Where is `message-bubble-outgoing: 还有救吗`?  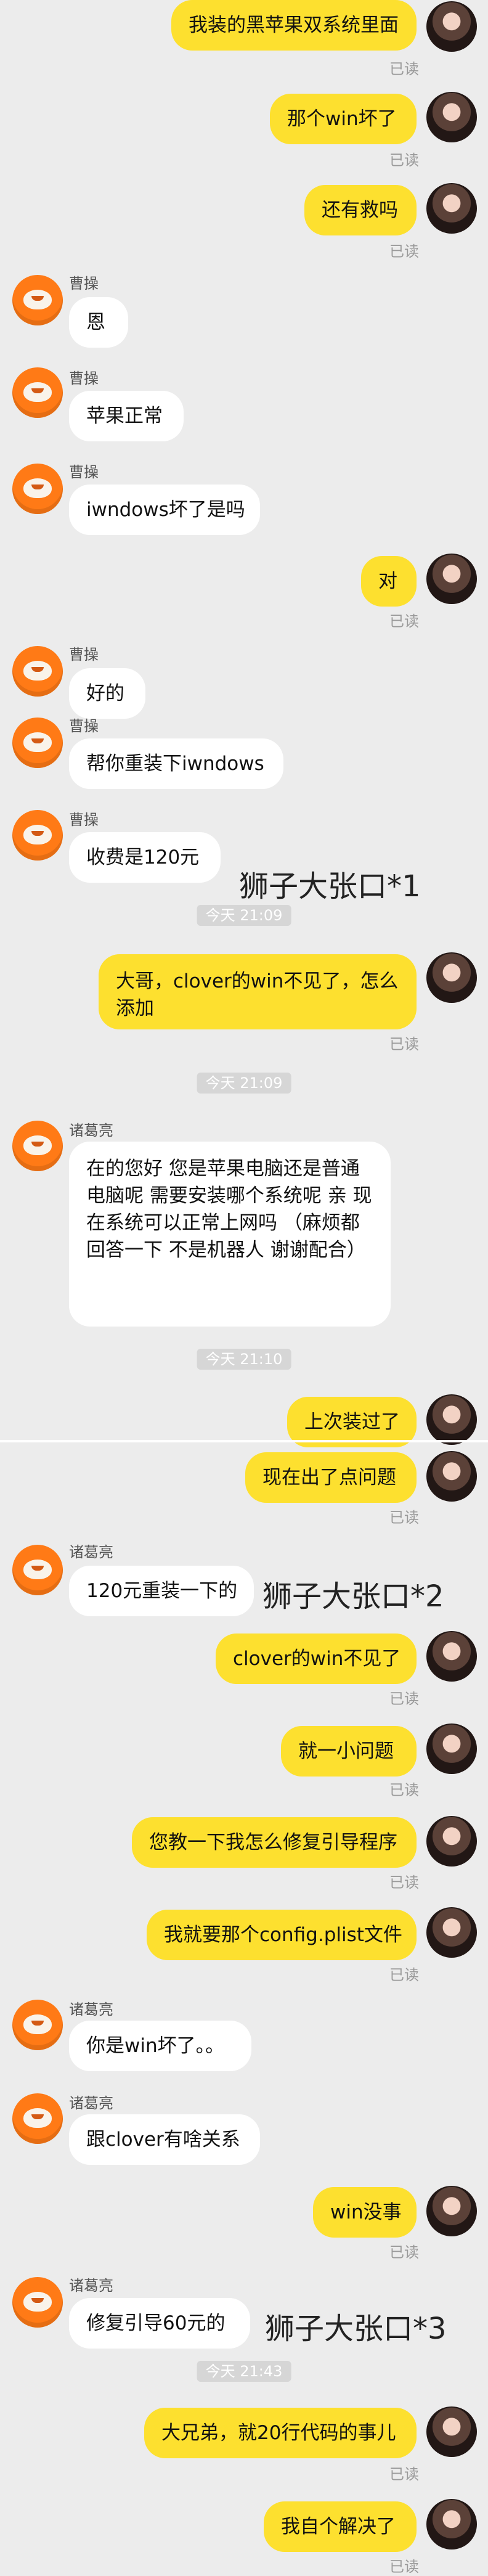 message-bubble-outgoing: 还有救吗 is located at coordinates (360, 210).